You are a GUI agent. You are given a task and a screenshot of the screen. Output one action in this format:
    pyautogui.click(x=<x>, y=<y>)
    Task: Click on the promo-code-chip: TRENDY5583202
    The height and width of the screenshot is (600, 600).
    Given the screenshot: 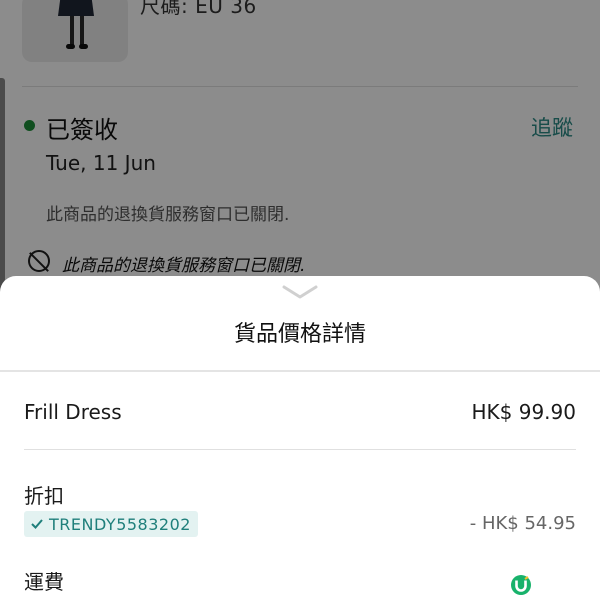 What is the action you would take?
    pyautogui.click(x=111, y=524)
    